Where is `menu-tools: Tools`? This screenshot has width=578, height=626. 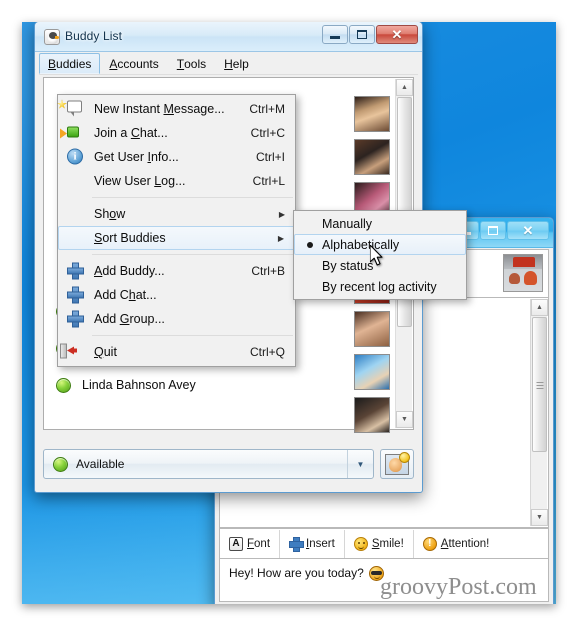
menu-tools: Tools is located at coordinates (191, 63).